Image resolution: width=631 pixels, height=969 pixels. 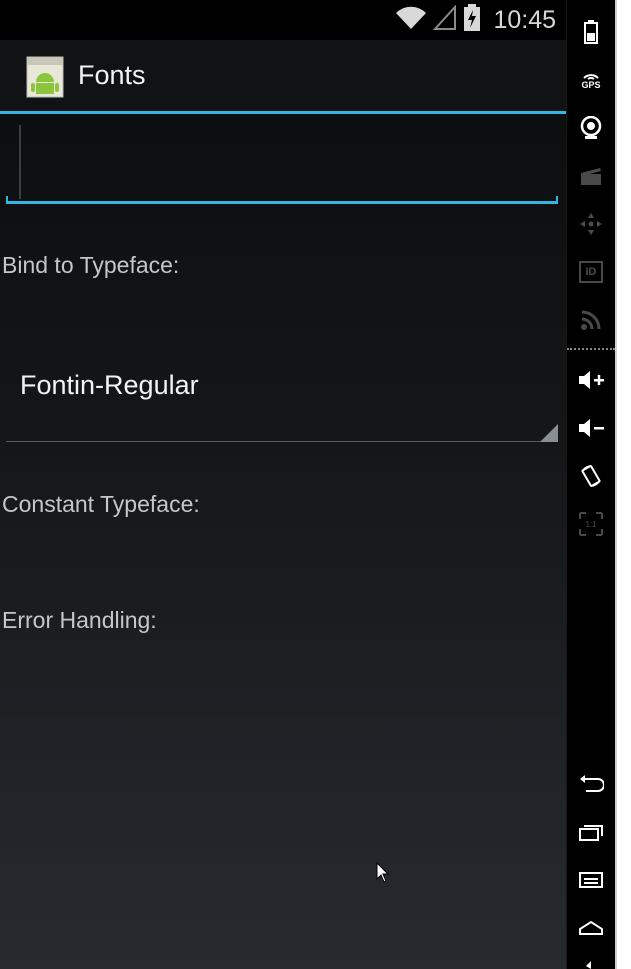 I want to click on emulator-sidebar: GPS ID 1:1, so click(x=591, y=484).